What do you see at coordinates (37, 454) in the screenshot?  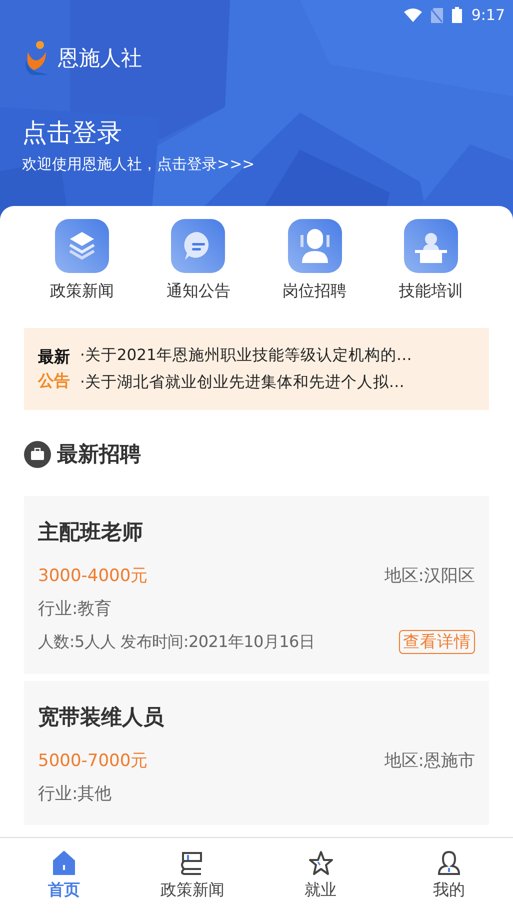 I see `briefcase-icon` at bounding box center [37, 454].